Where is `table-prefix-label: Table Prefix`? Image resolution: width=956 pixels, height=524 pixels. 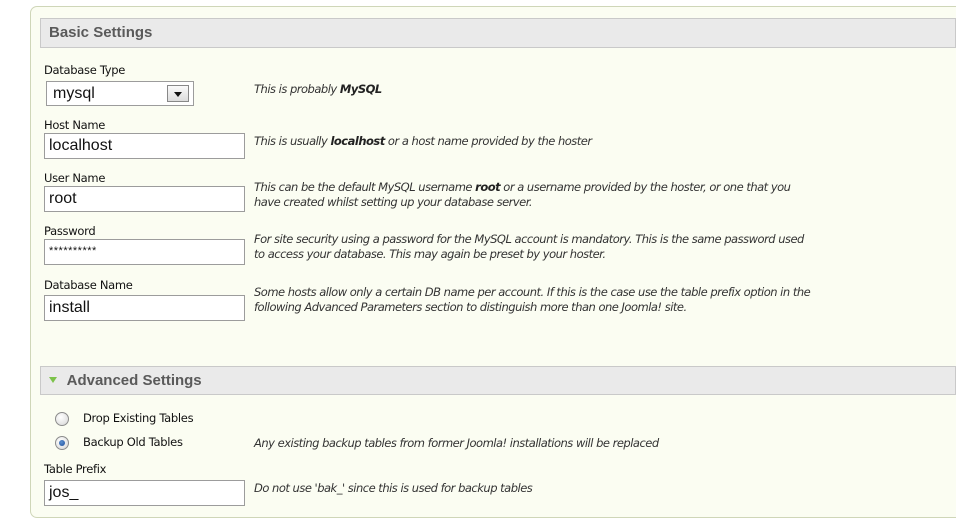 table-prefix-label: Table Prefix is located at coordinates (75, 469).